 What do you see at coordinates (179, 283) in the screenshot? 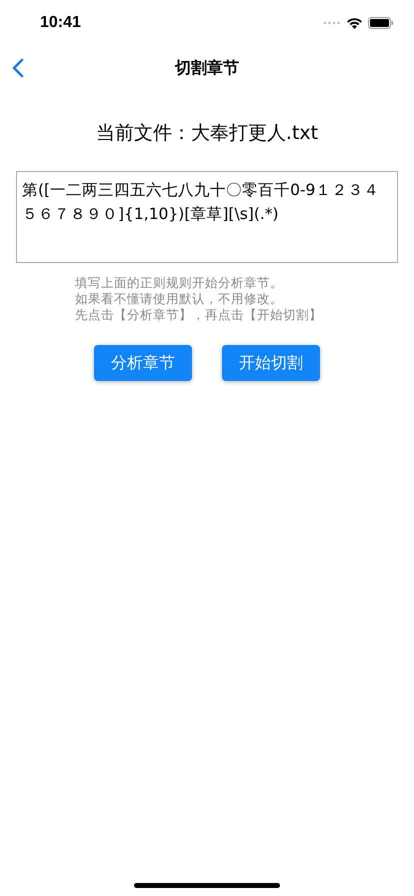
I see `hint-text: 填写上面的正则规则开始分析章节。` at bounding box center [179, 283].